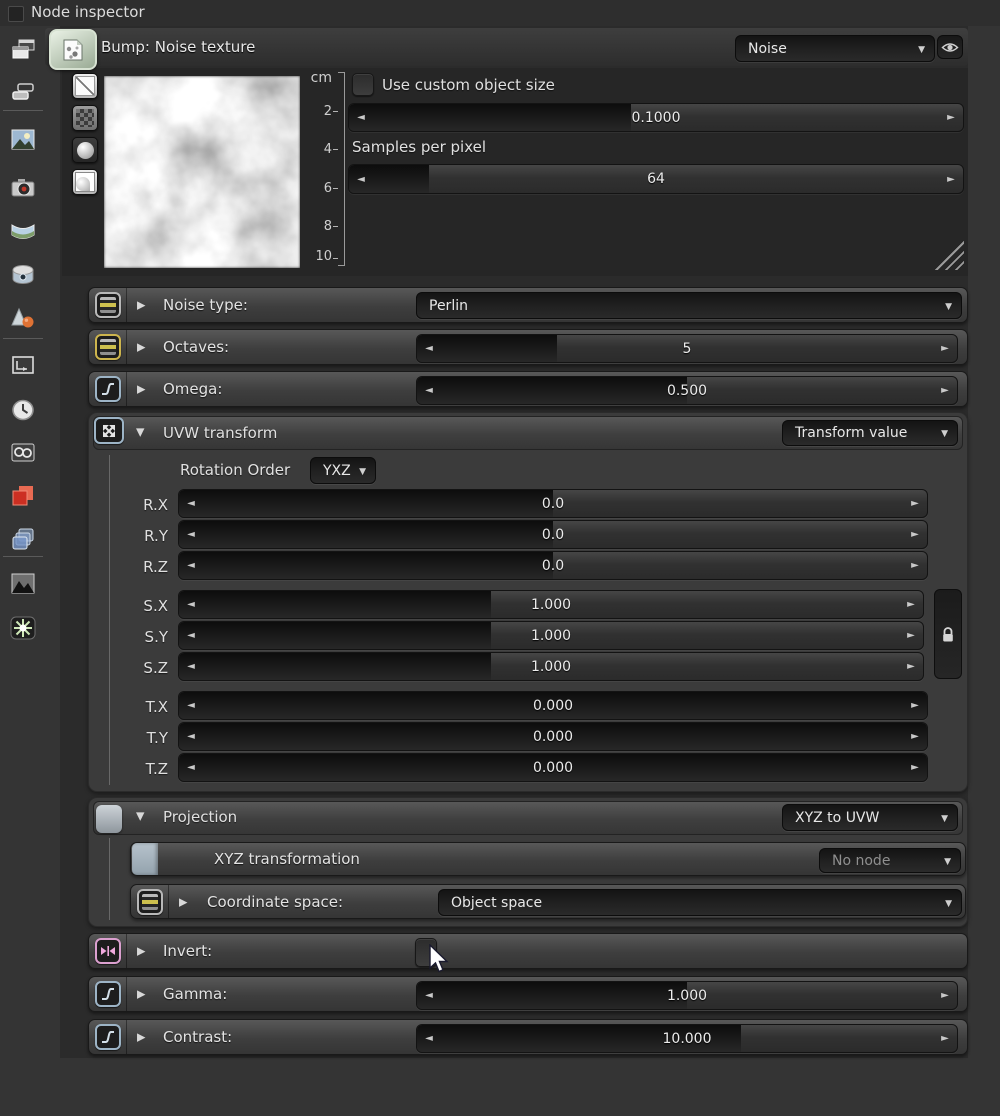 The image size is (1000, 1116). I want to click on eye-icon, so click(950, 47).